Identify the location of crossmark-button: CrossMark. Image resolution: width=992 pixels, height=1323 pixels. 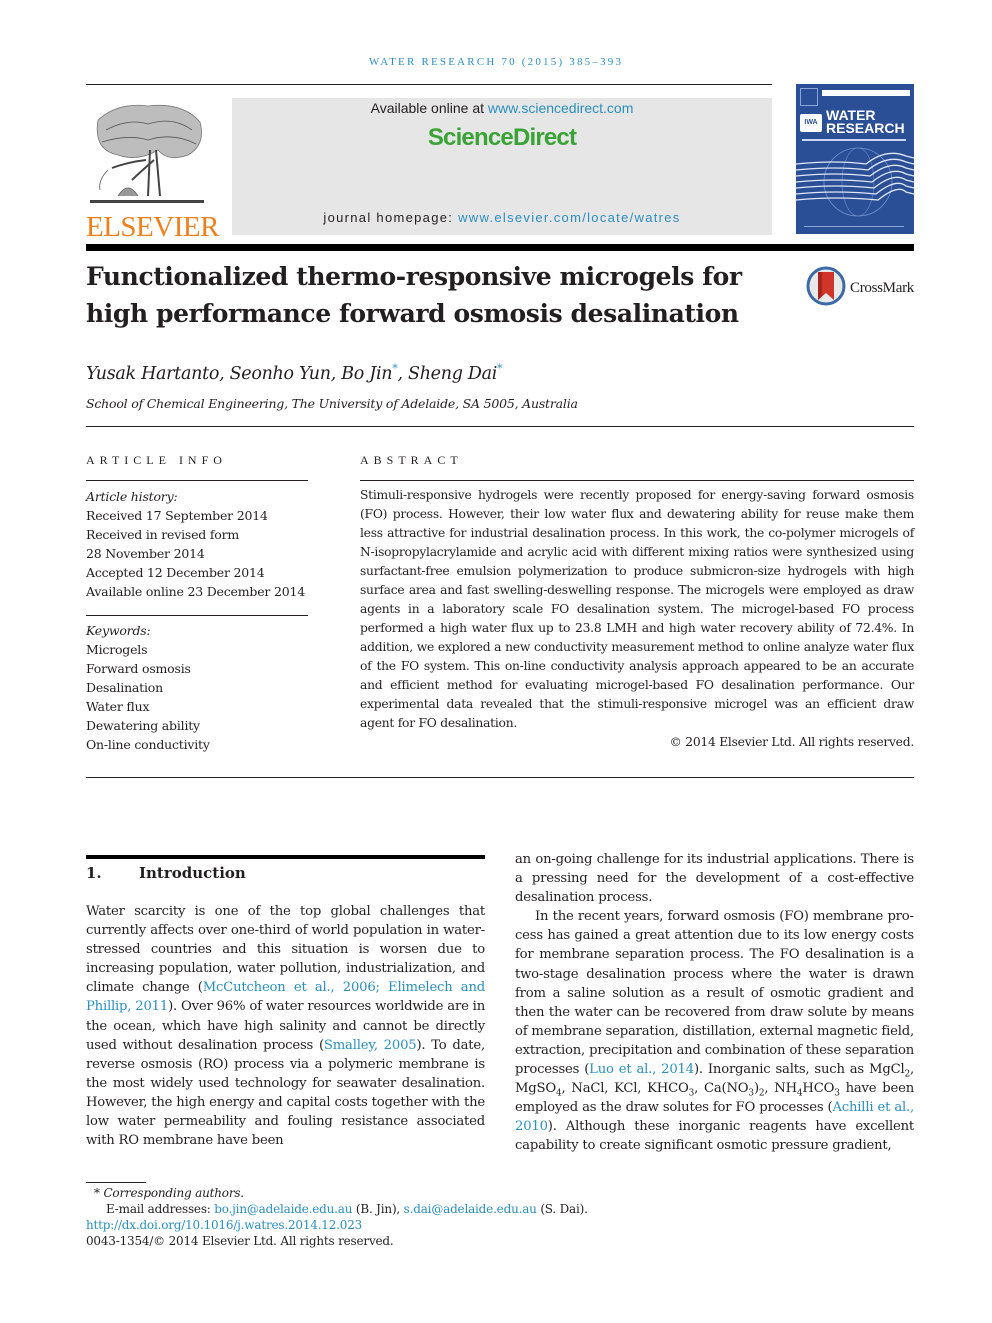
(866, 288).